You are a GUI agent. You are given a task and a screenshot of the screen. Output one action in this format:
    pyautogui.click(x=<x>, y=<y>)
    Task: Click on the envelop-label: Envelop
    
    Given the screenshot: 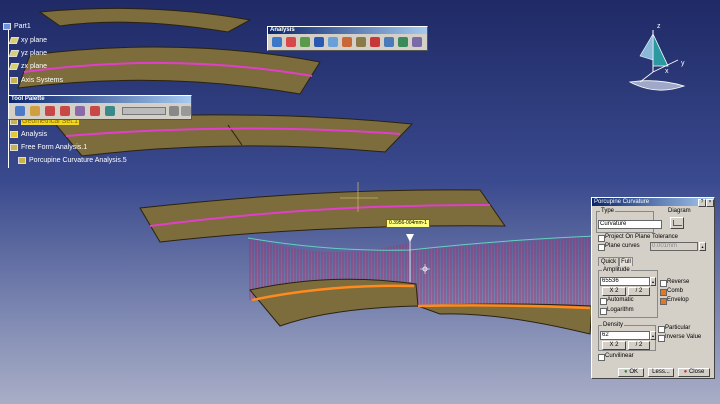 What is the action you would take?
    pyautogui.click(x=678, y=300)
    